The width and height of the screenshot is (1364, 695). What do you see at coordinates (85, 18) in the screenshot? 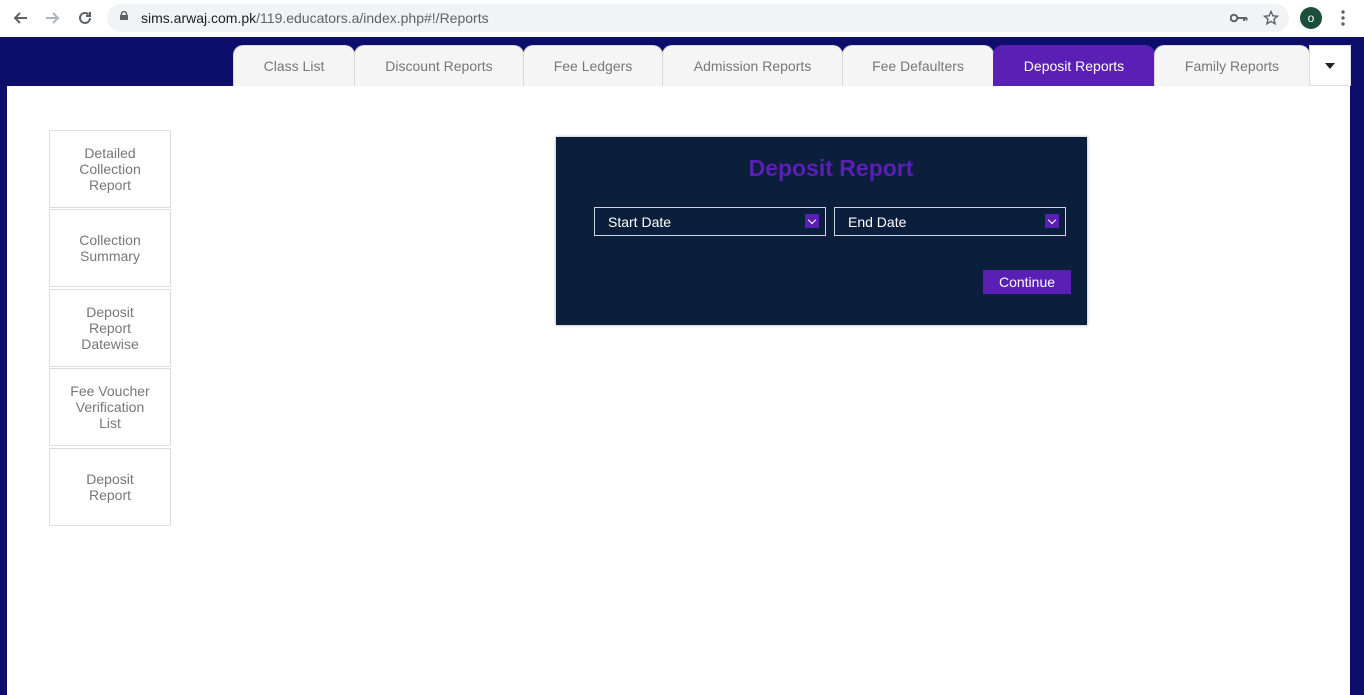
I see `reload-icon` at bounding box center [85, 18].